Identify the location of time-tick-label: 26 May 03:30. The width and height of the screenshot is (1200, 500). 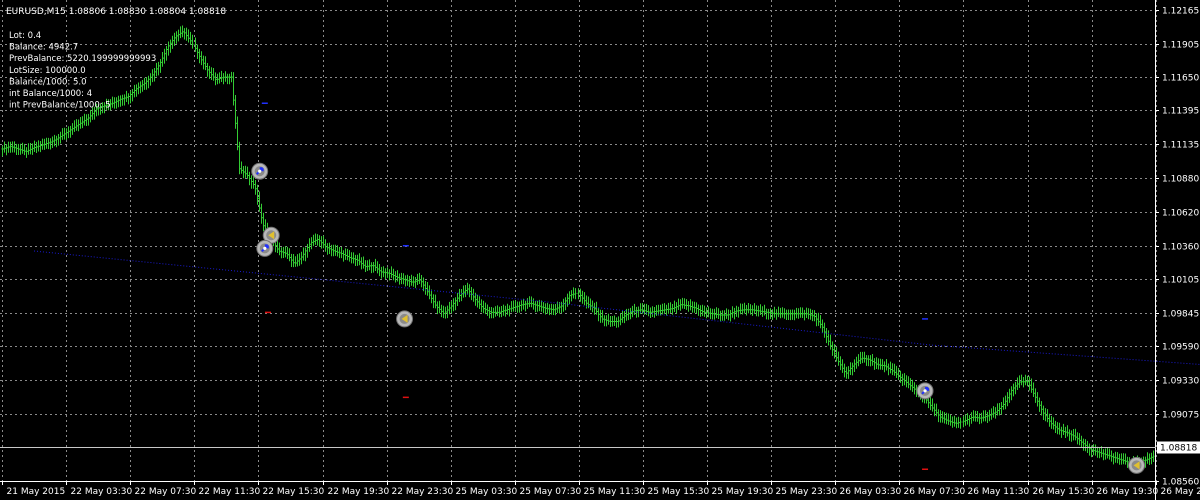
(871, 492).